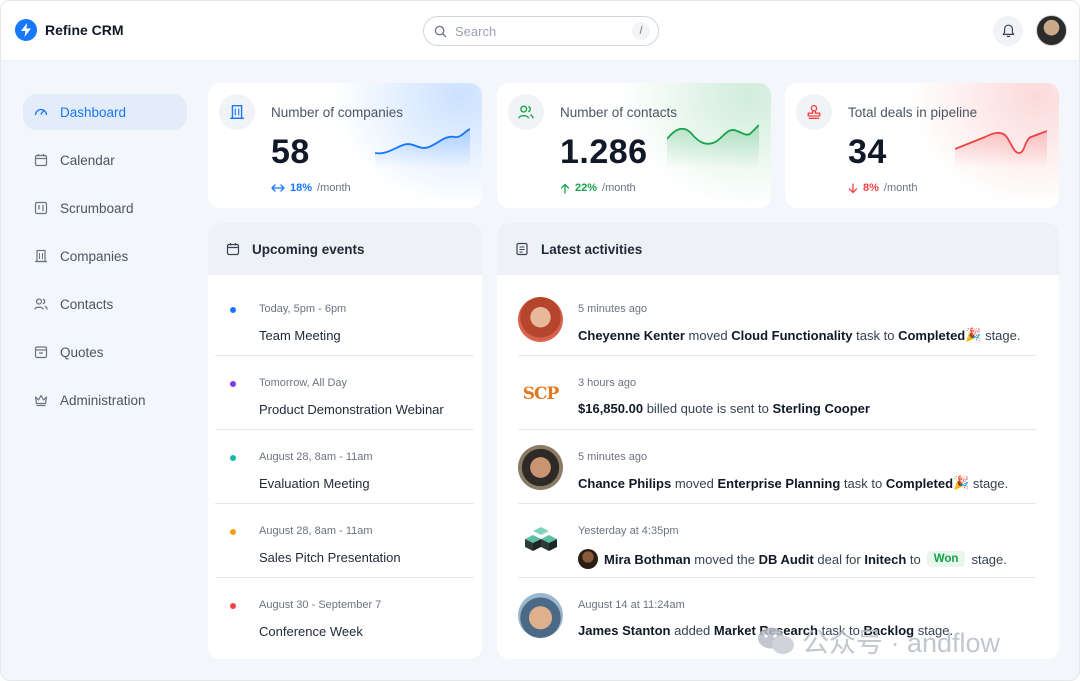 The height and width of the screenshot is (681, 1080). Describe the element at coordinates (1051, 30) in the screenshot. I see `user-avatar` at that location.